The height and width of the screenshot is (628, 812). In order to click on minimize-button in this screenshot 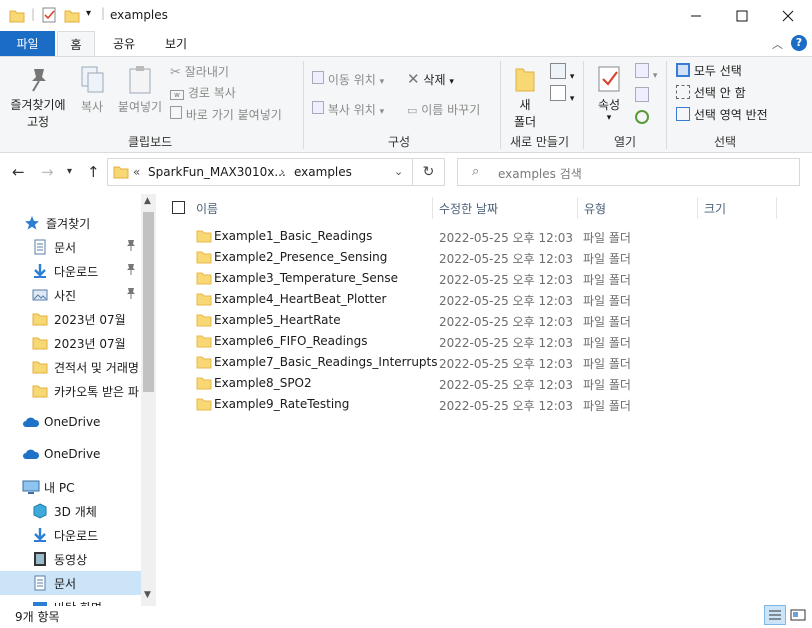, I will do `click(696, 16)`.